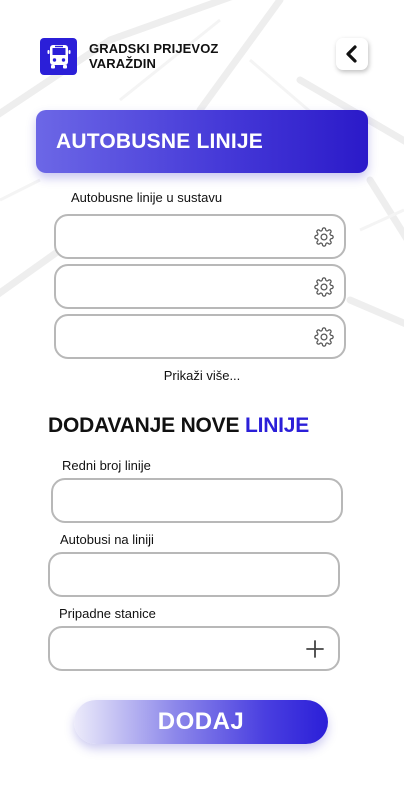 The width and height of the screenshot is (404, 801). Describe the element at coordinates (160, 141) in the screenshot. I see `banner-title: AUTOBUSNE LINIJE` at that location.